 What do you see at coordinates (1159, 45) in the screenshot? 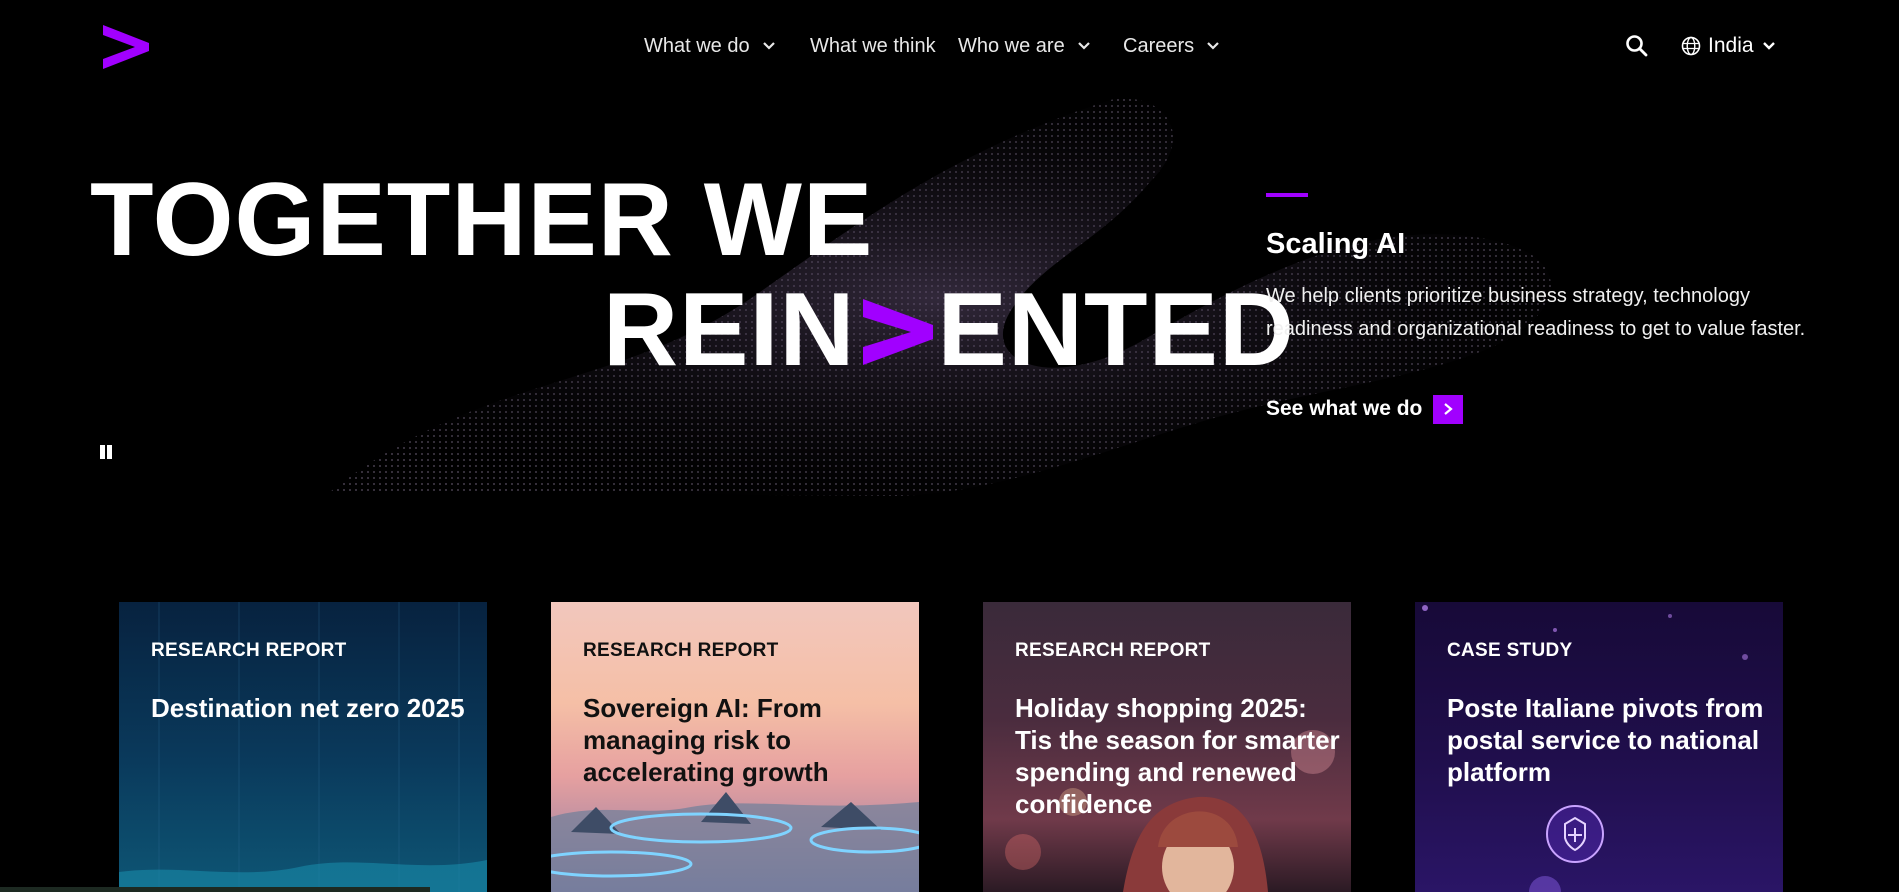
I see `nav-item-label: Careers` at bounding box center [1159, 45].